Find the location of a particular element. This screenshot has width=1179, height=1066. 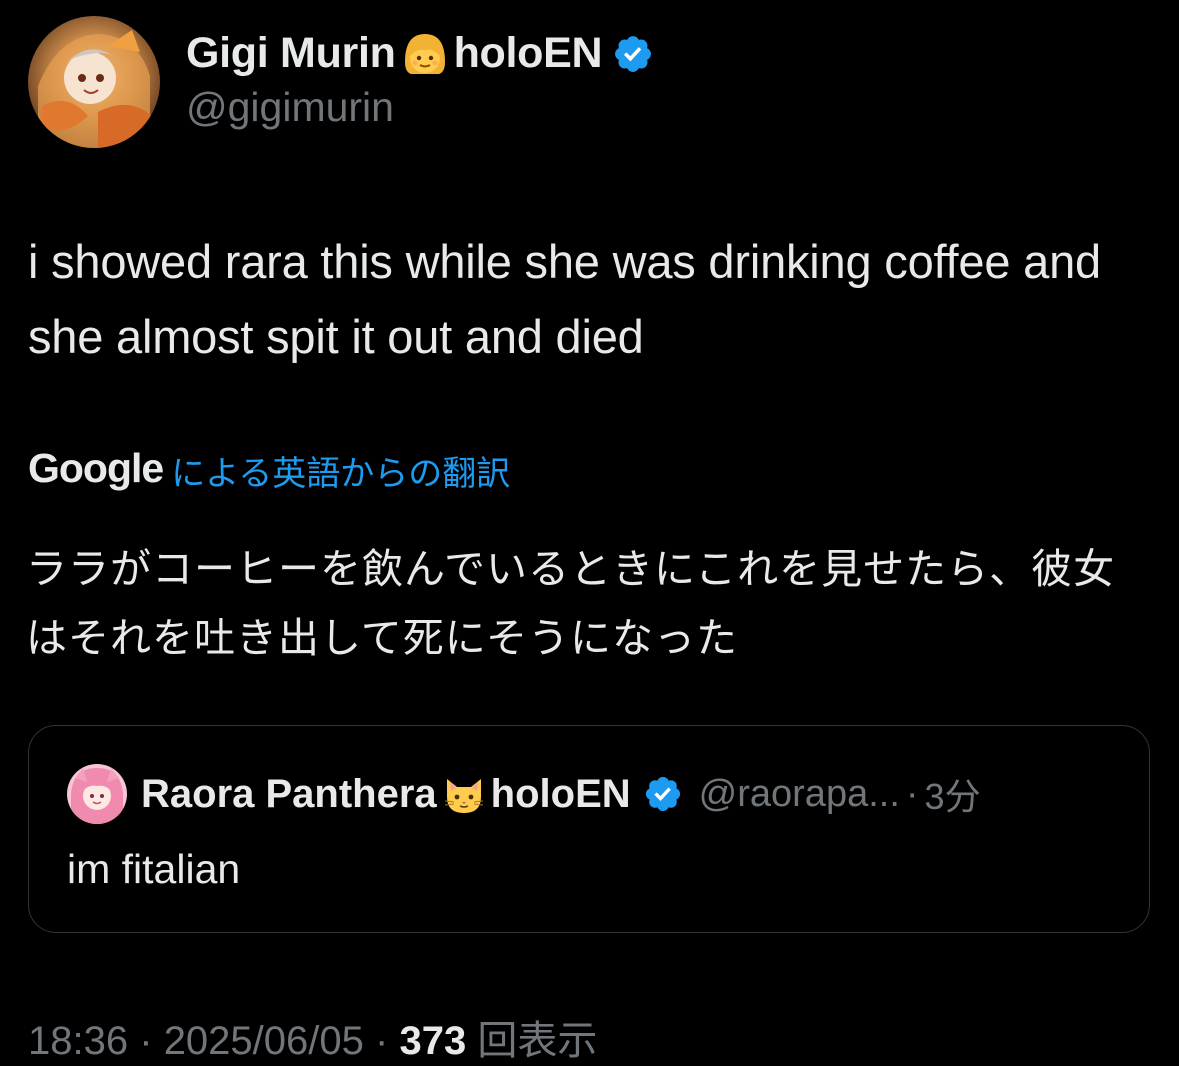

quoted-verified-badge-icon is located at coordinates (662, 794).